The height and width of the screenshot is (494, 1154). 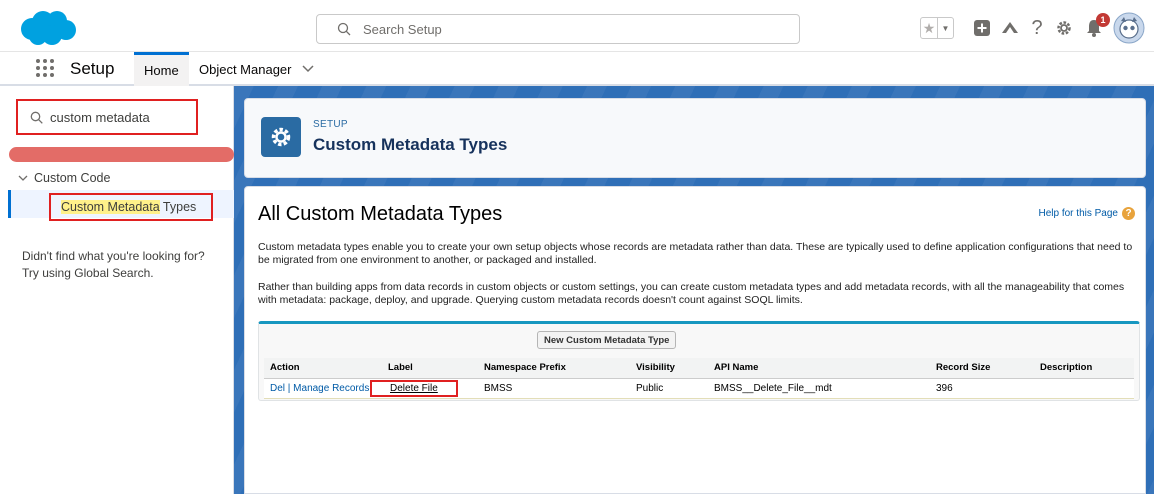 I want to click on tree-section-custom-code: Custom Code, so click(x=64, y=178).